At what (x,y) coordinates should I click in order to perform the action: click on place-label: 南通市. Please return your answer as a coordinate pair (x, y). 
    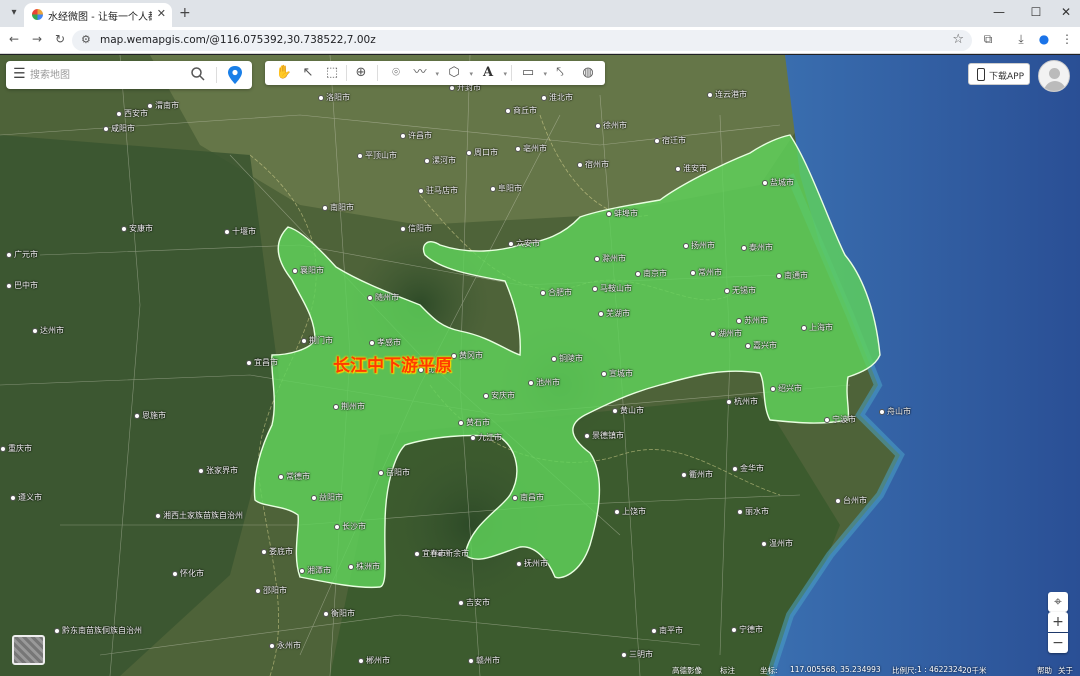
    Looking at the image, I should click on (792, 275).